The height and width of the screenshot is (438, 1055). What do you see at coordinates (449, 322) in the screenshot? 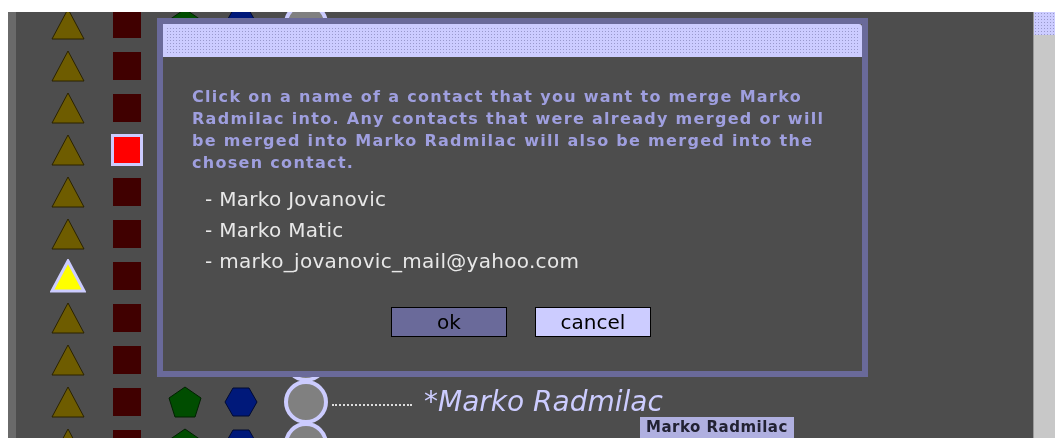
I see `ok-button: ok` at bounding box center [449, 322].